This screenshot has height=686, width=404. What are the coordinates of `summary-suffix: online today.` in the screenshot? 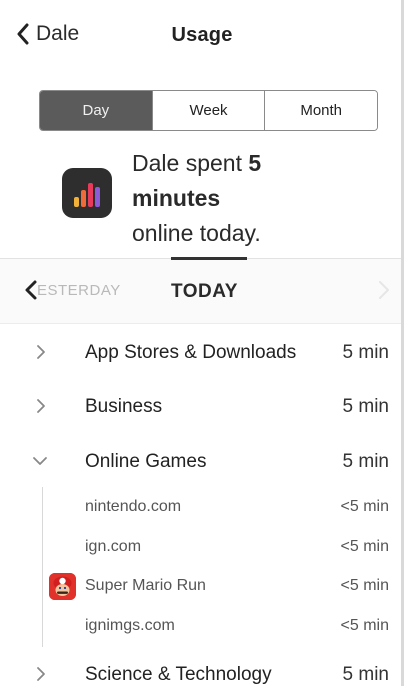 It's located at (196, 233).